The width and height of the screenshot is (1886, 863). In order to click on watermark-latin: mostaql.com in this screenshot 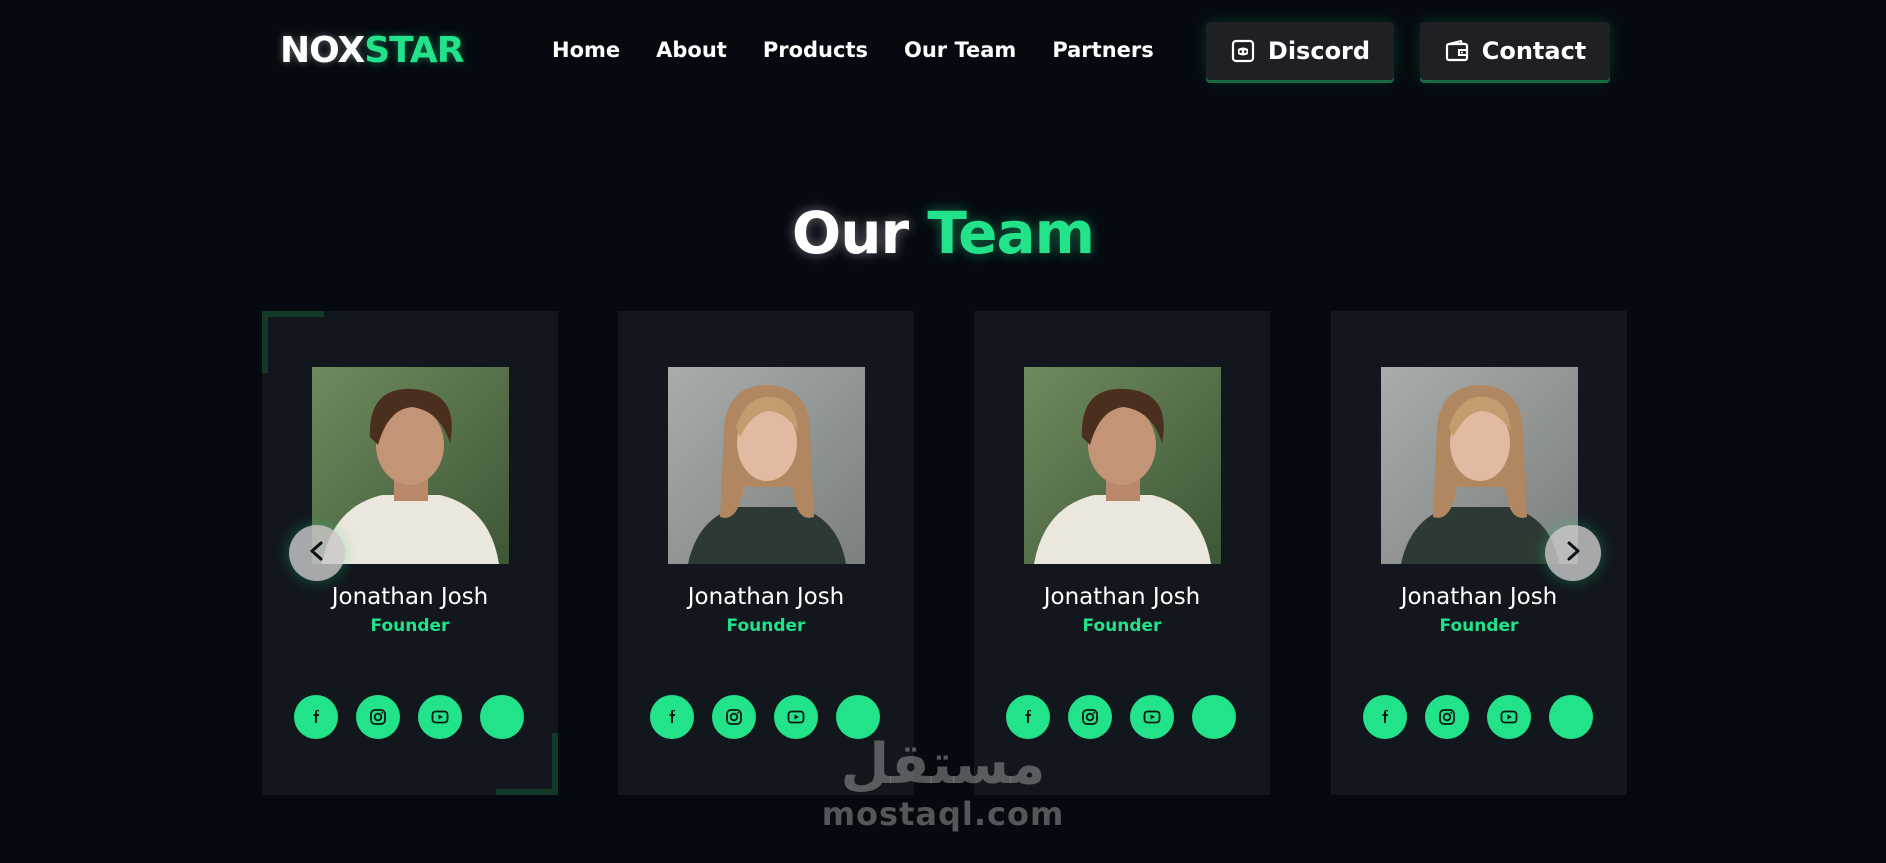, I will do `click(943, 814)`.